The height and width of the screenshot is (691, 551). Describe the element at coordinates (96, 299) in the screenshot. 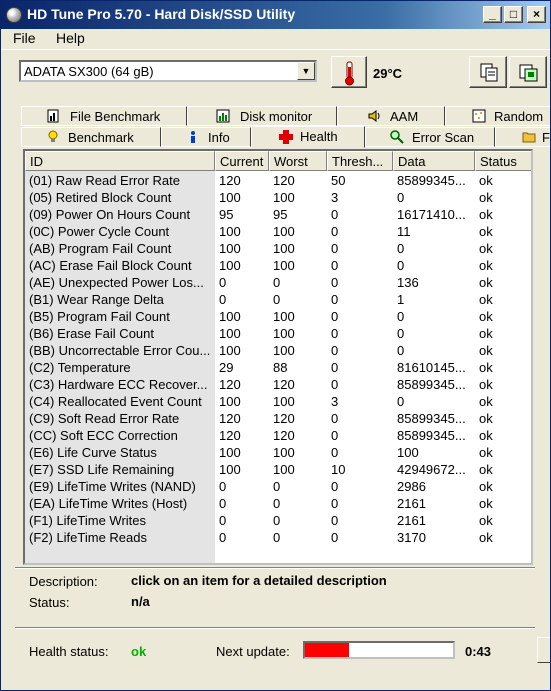

I see `cell-id: (B1) Wear Range Delta` at that location.